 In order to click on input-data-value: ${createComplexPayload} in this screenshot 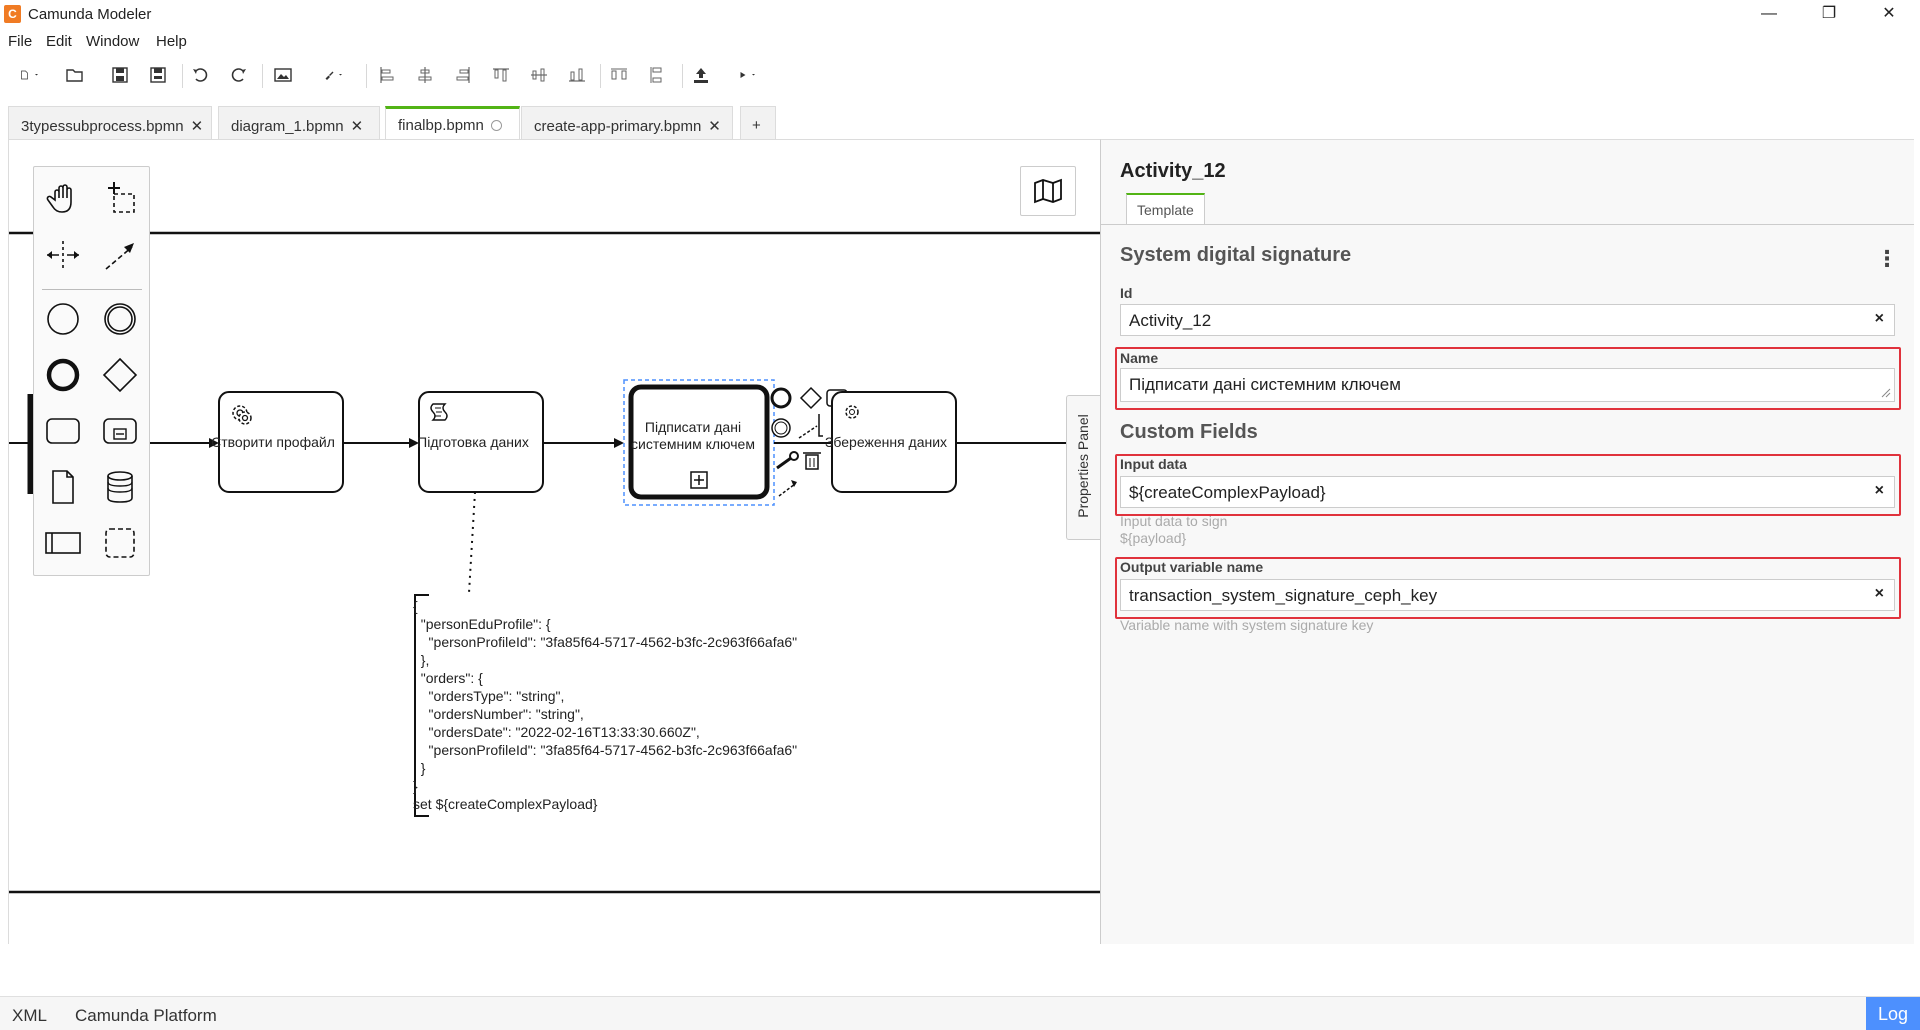, I will do `click(1227, 492)`.